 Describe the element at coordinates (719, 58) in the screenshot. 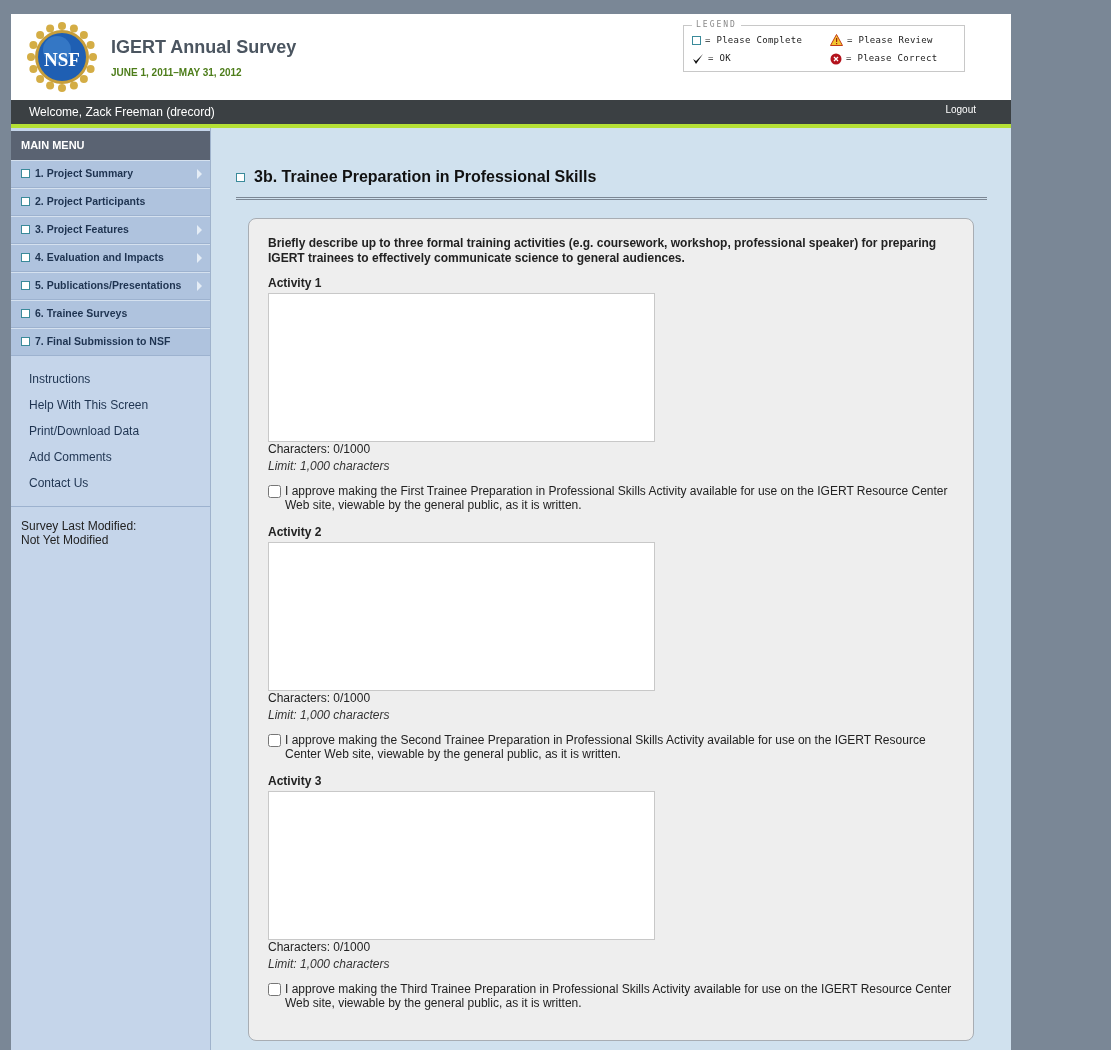

I see `legend-label: = OK` at that location.